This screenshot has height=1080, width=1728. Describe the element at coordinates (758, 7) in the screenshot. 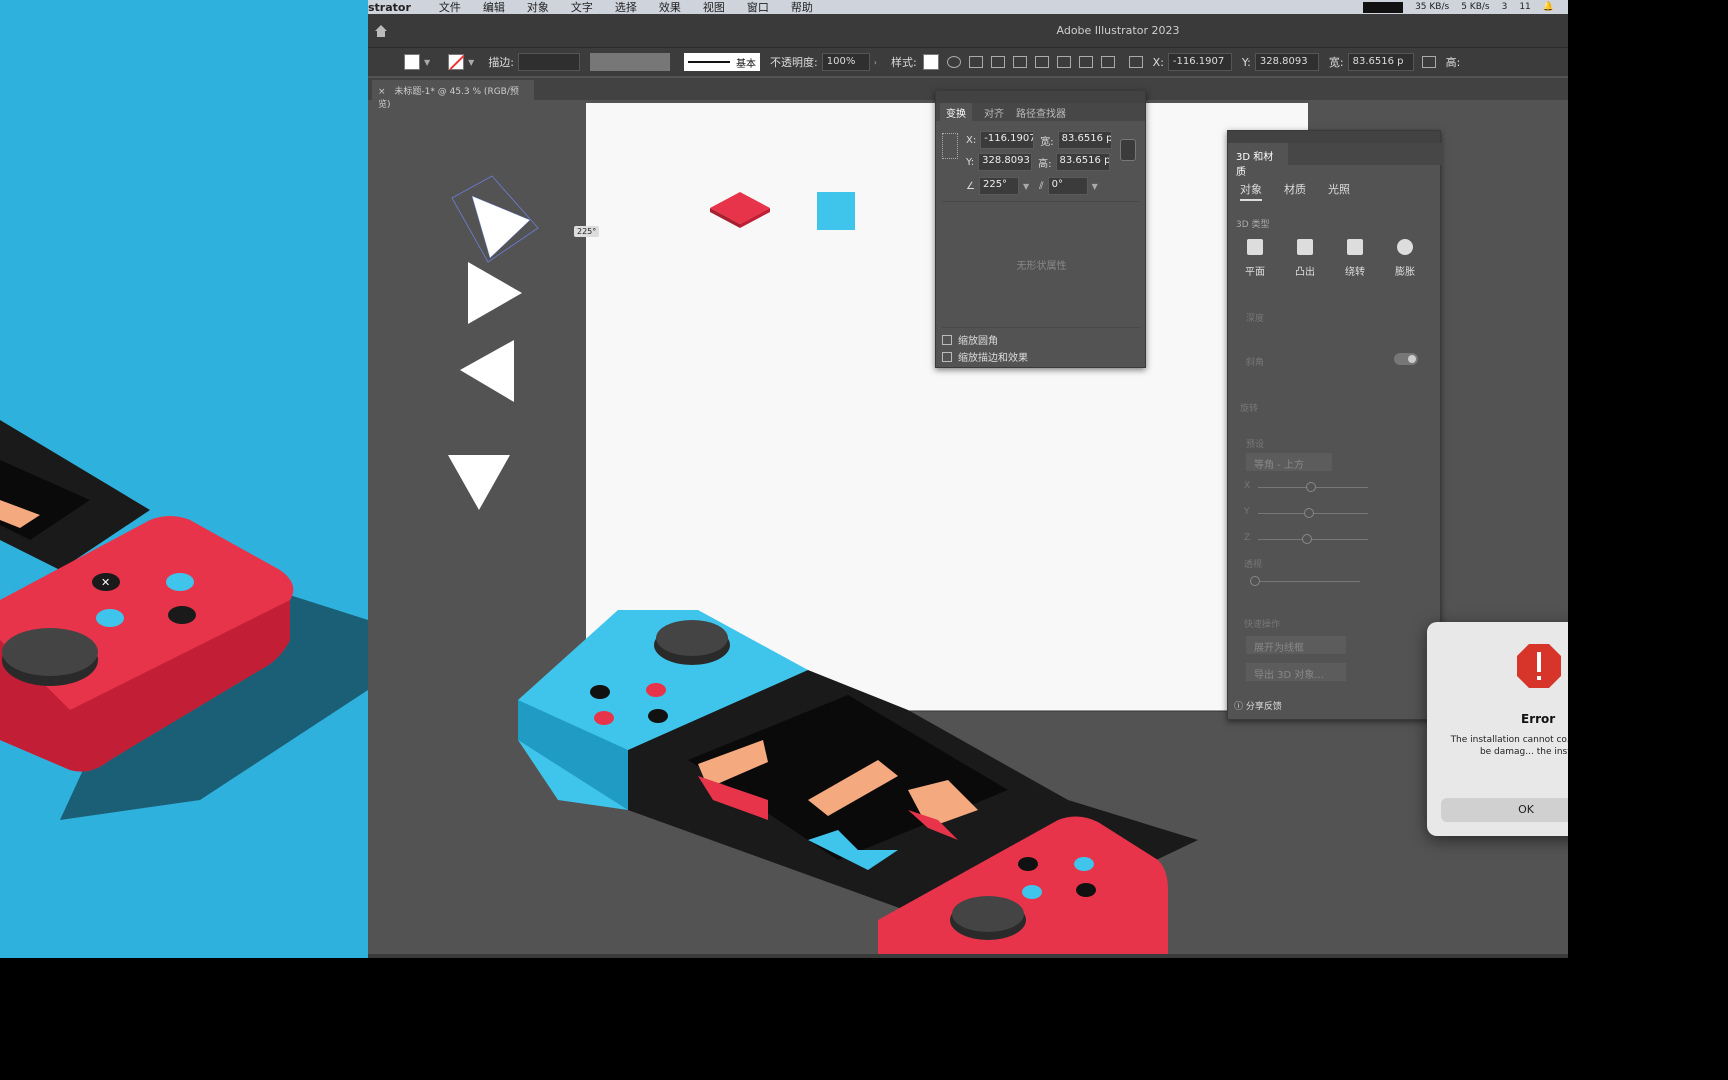

I see `menu-window: 窗口` at that location.